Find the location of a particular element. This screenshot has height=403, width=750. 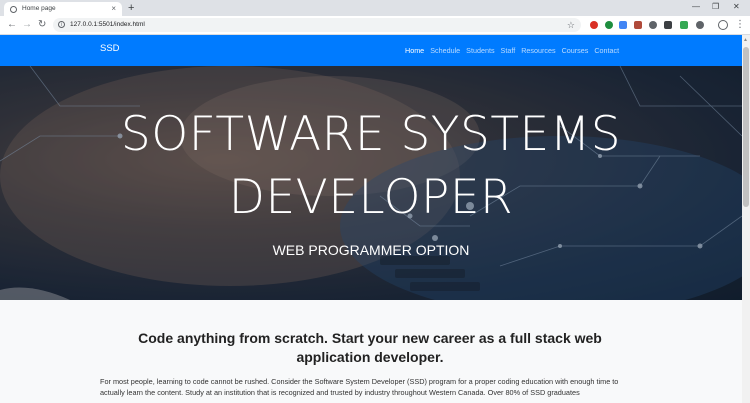

forward-button: → is located at coordinates (27, 25).